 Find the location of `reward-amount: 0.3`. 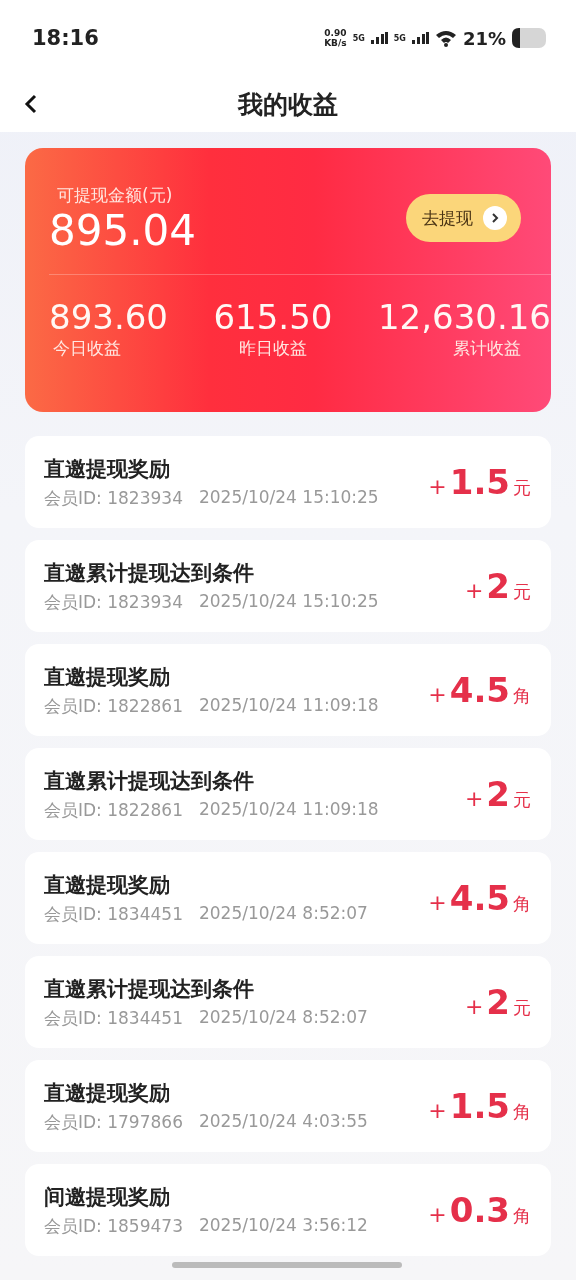

reward-amount: 0.3 is located at coordinates (479, 1210).